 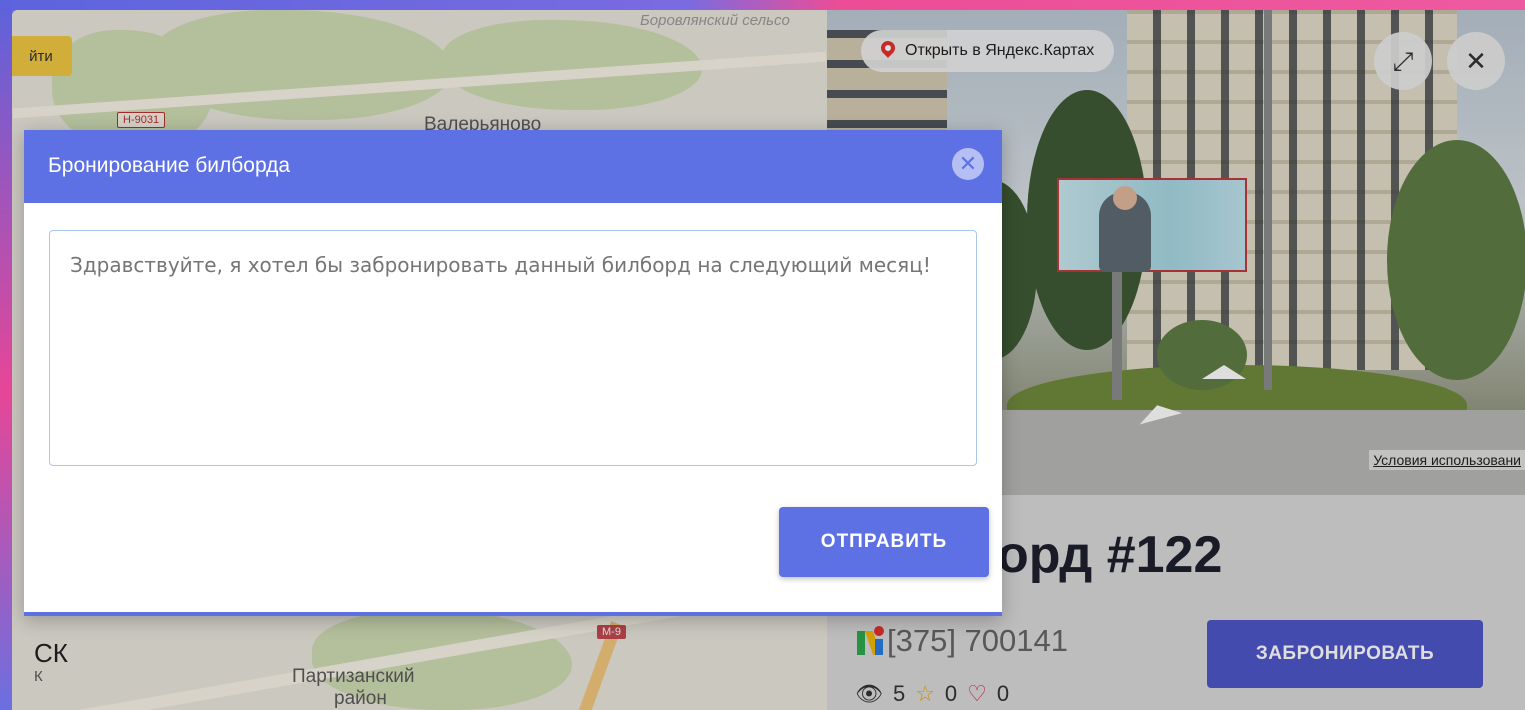 I want to click on modal-header: Бронирование билборда ✕, so click(x=513, y=166).